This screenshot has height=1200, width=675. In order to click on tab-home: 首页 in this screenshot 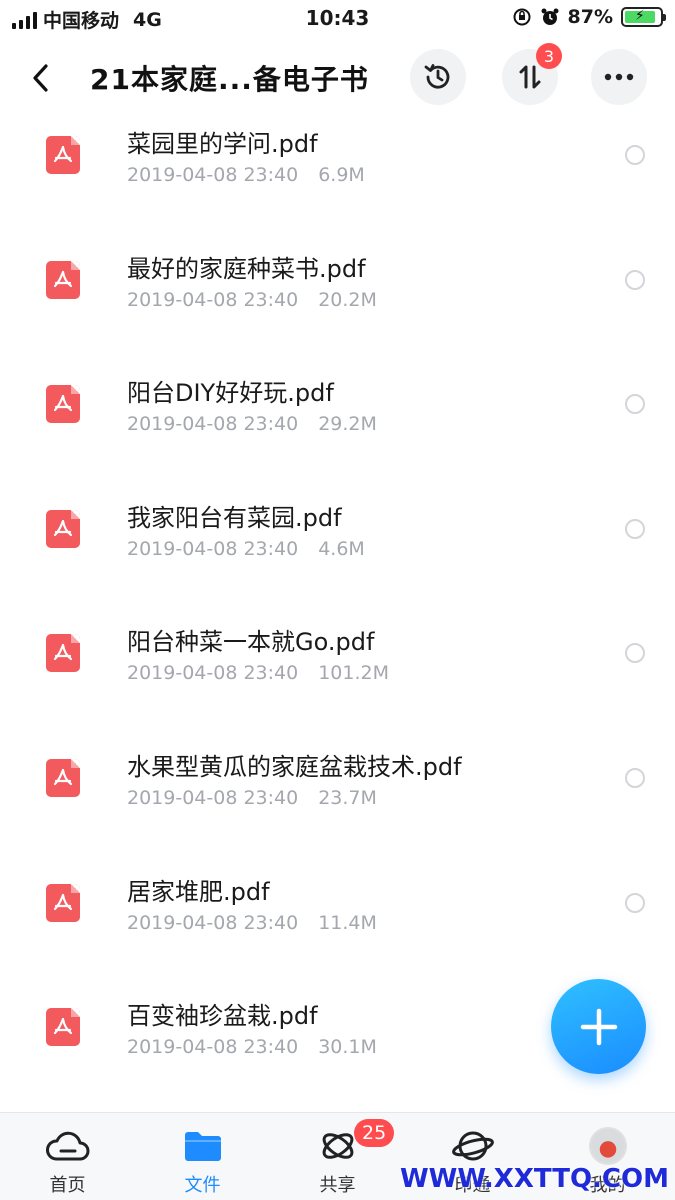, I will do `click(67, 1156)`.